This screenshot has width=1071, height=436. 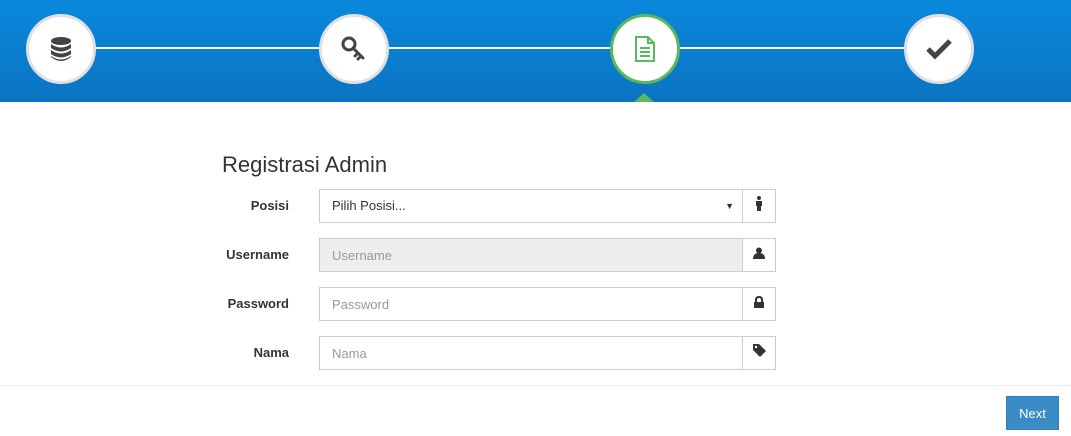 I want to click on tag-icon, so click(x=759, y=353).